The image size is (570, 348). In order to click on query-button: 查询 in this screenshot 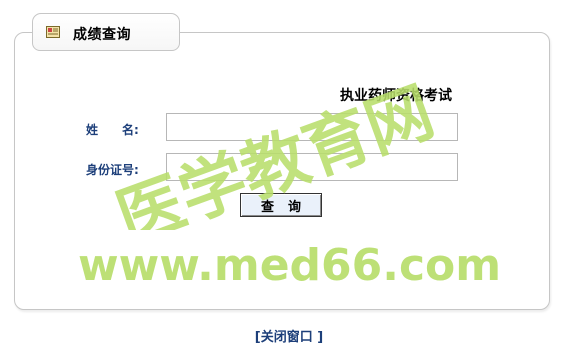, I will do `click(281, 205)`.